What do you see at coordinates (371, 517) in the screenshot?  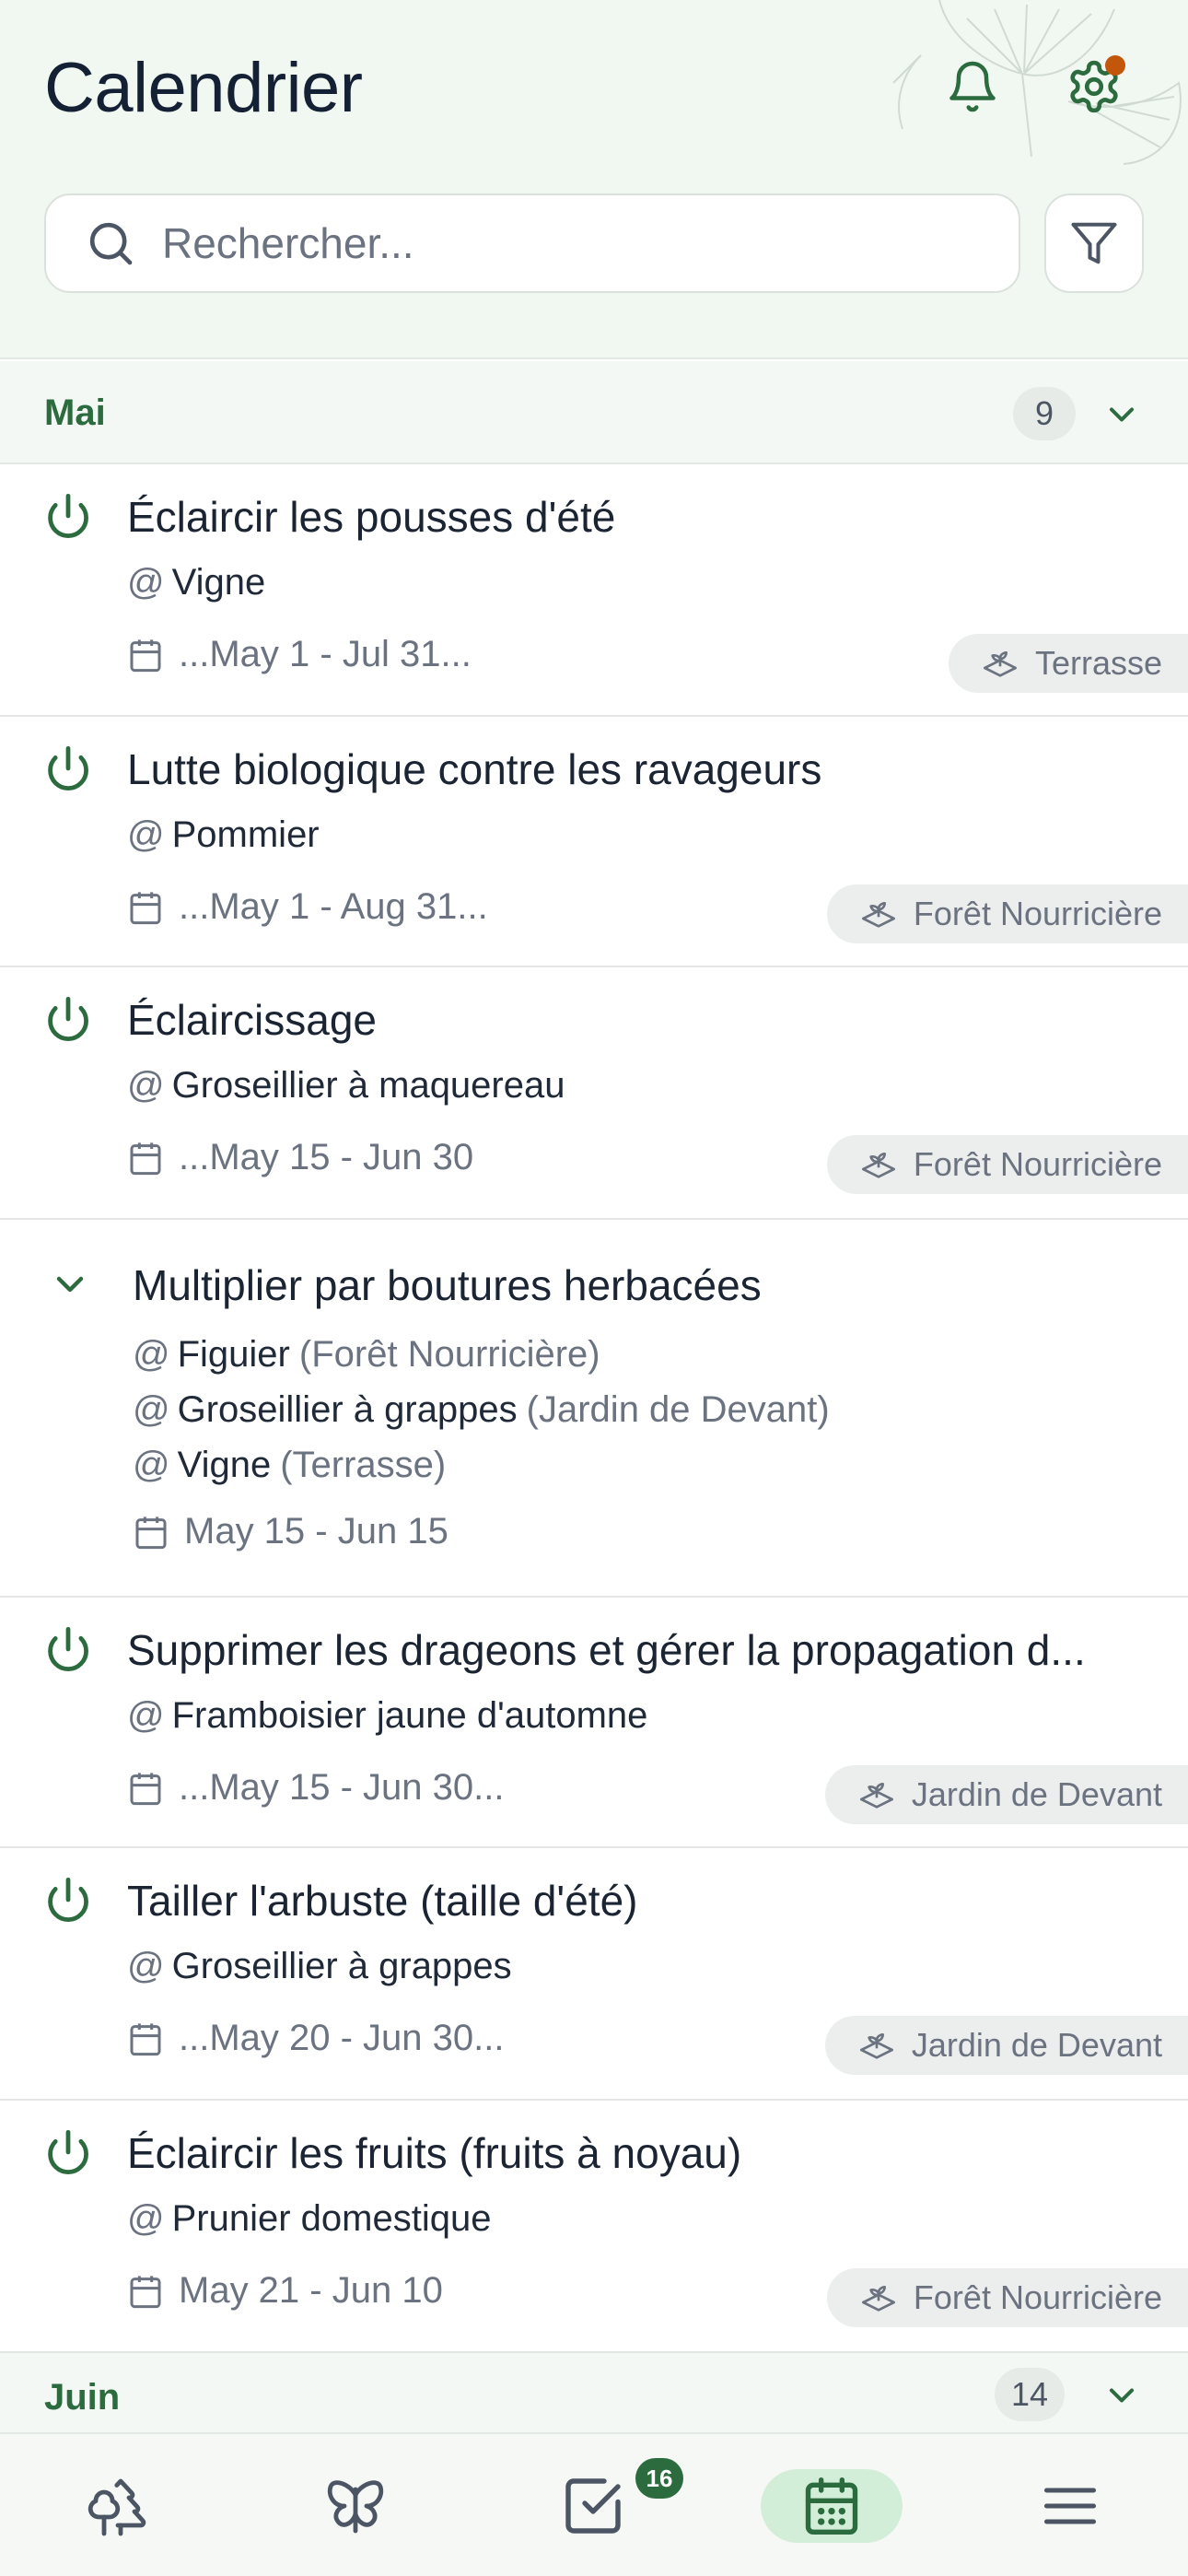 I see `task-title: Éclaircir les pousses d'été` at bounding box center [371, 517].